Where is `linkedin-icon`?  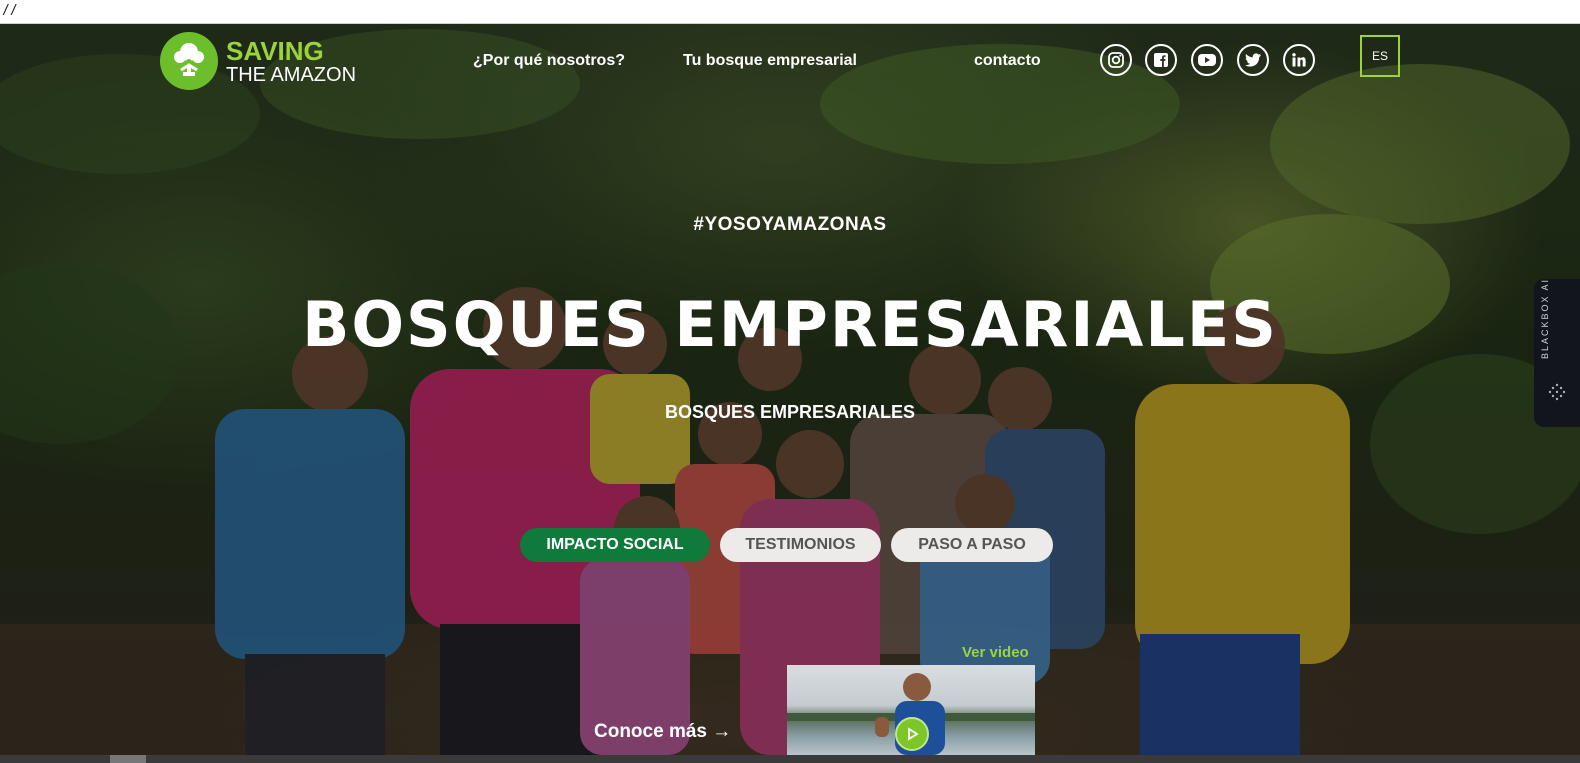 linkedin-icon is located at coordinates (1299, 60).